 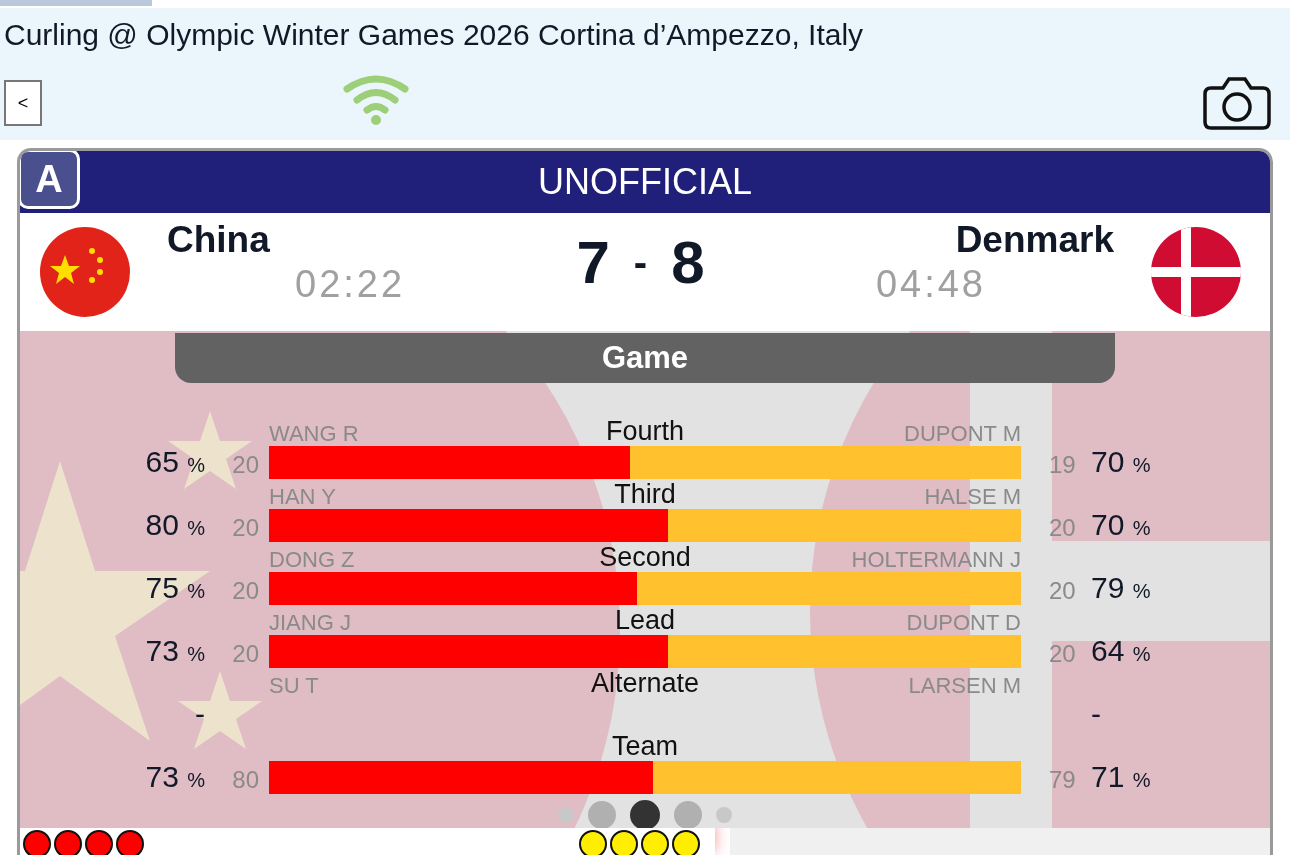 What do you see at coordinates (310, 623) in the screenshot?
I see `player-name: JIANG J` at bounding box center [310, 623].